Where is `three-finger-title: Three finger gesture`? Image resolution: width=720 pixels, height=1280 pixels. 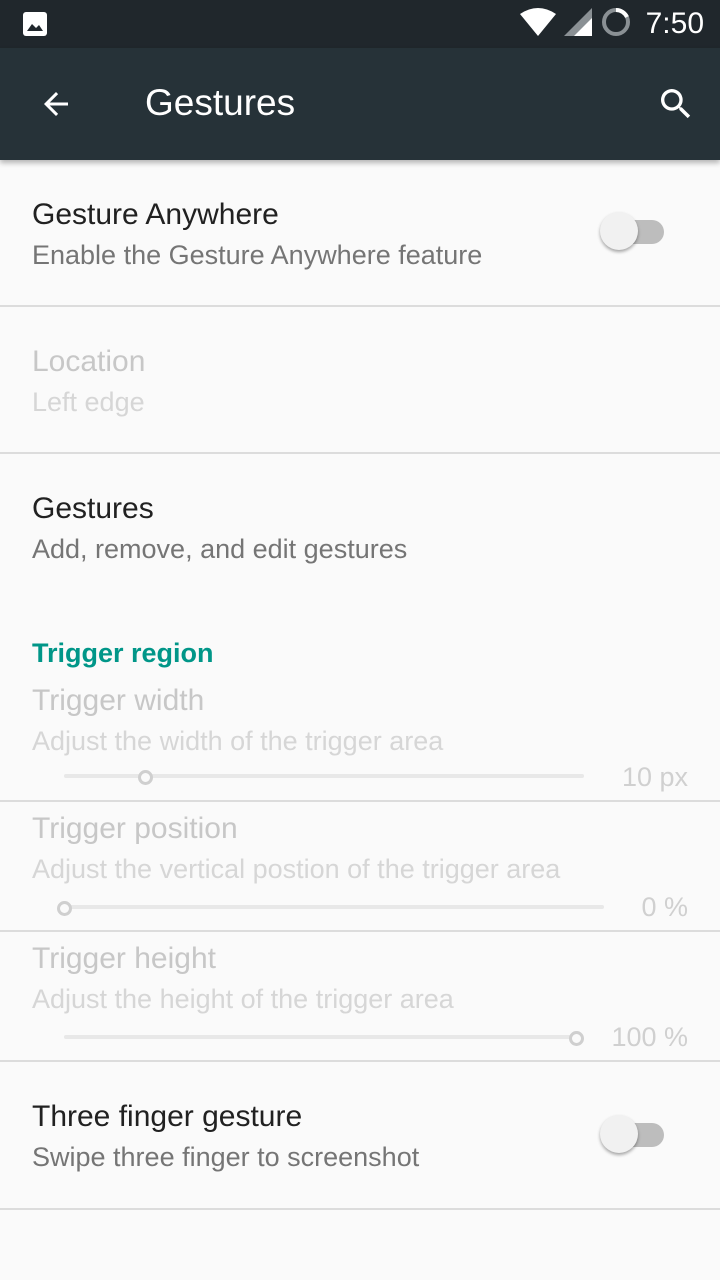 three-finger-title: Three finger gesture is located at coordinates (167, 1116).